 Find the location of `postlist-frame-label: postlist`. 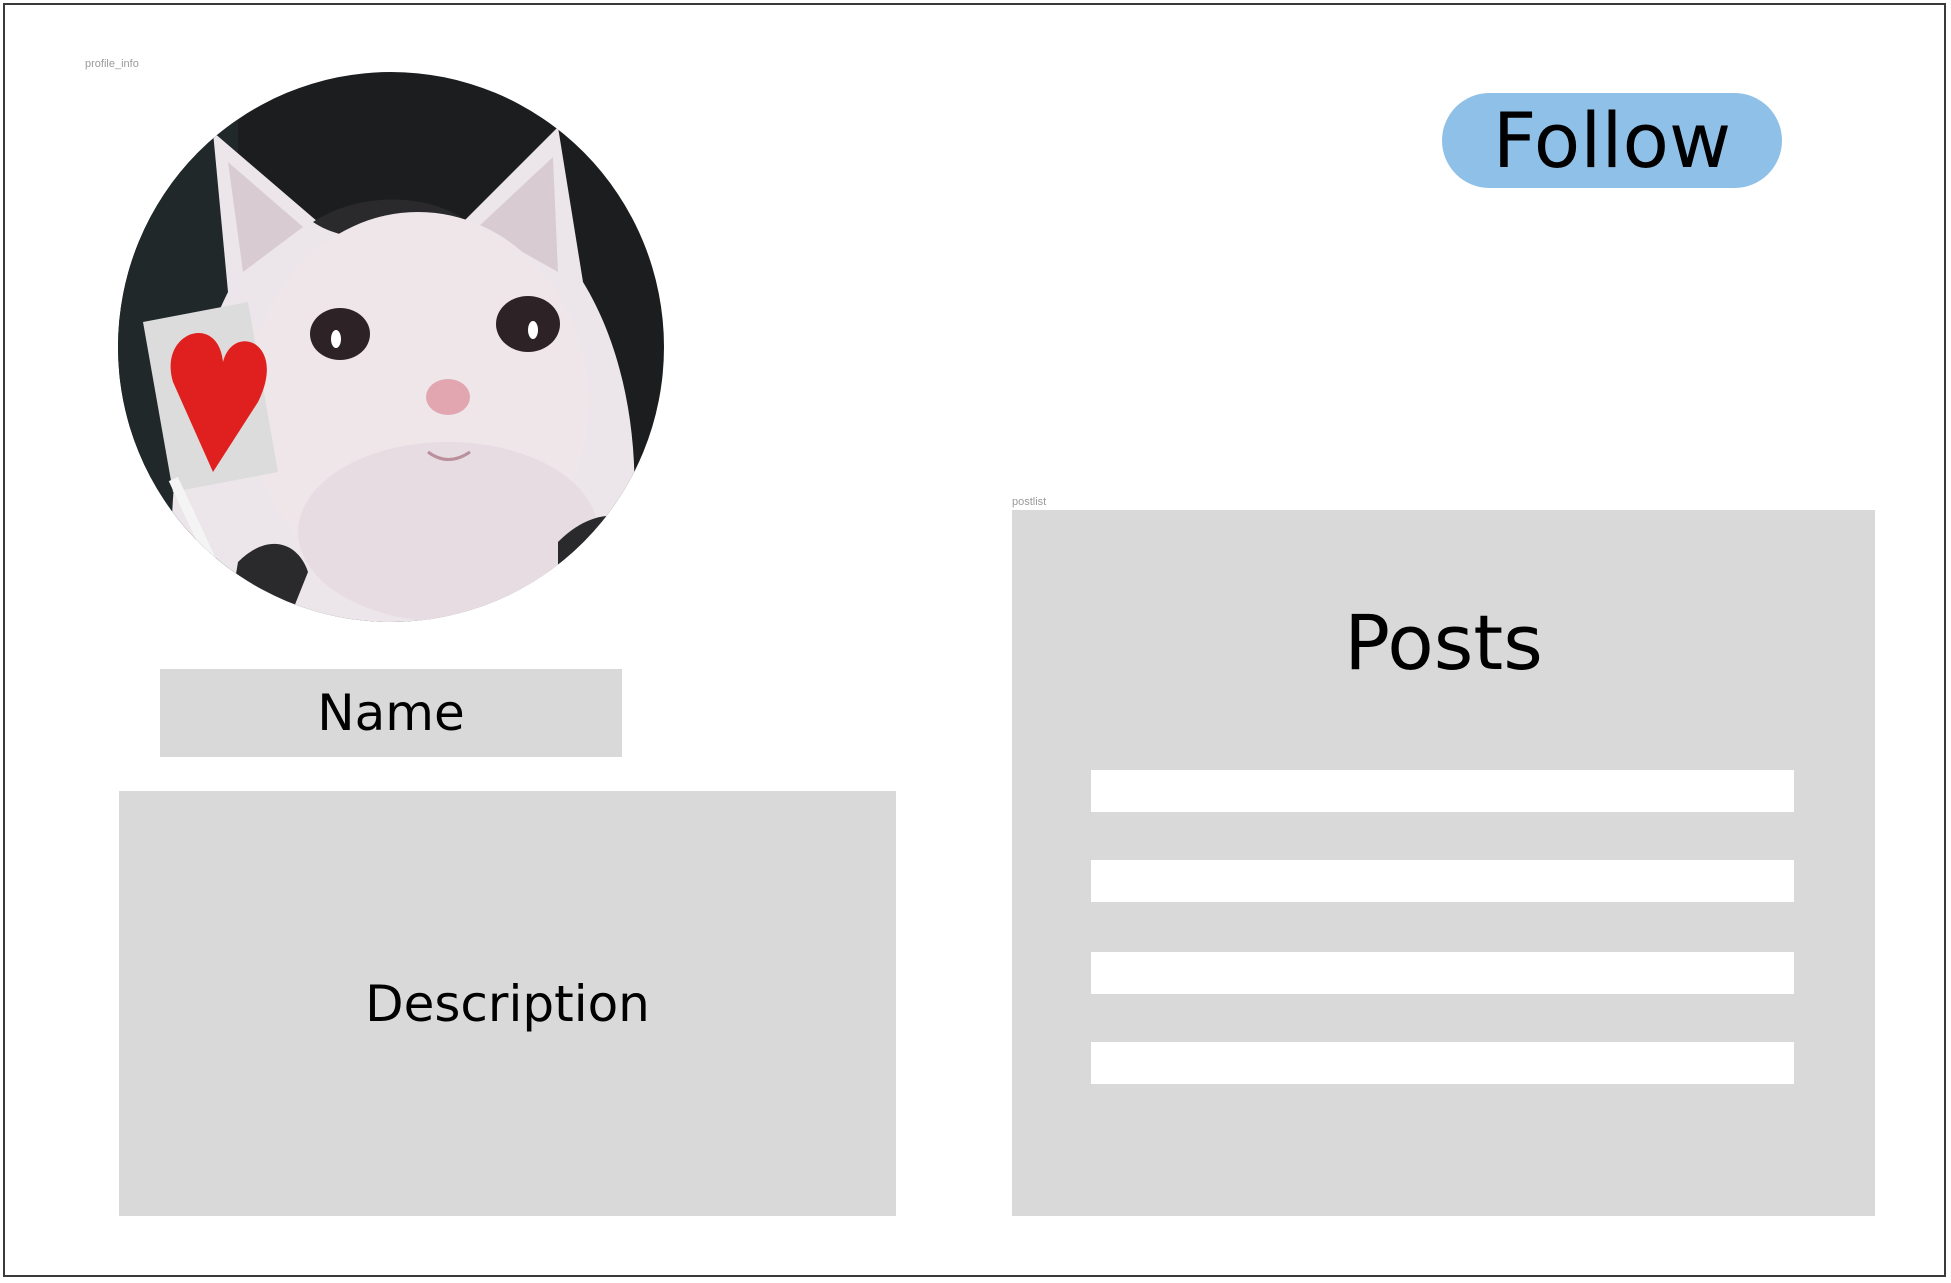

postlist-frame-label: postlist is located at coordinates (1029, 502).